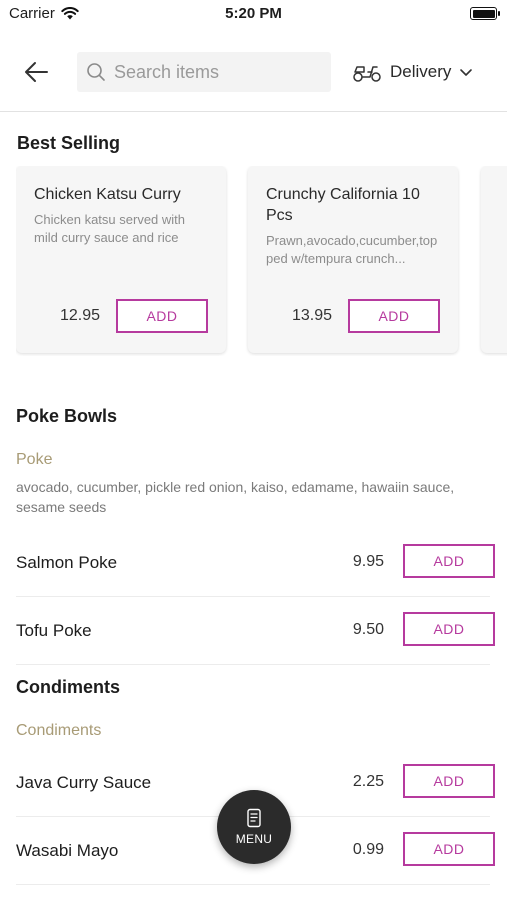  Describe the element at coordinates (67, 562) in the screenshot. I see `item-name: Salmon Poke` at that location.